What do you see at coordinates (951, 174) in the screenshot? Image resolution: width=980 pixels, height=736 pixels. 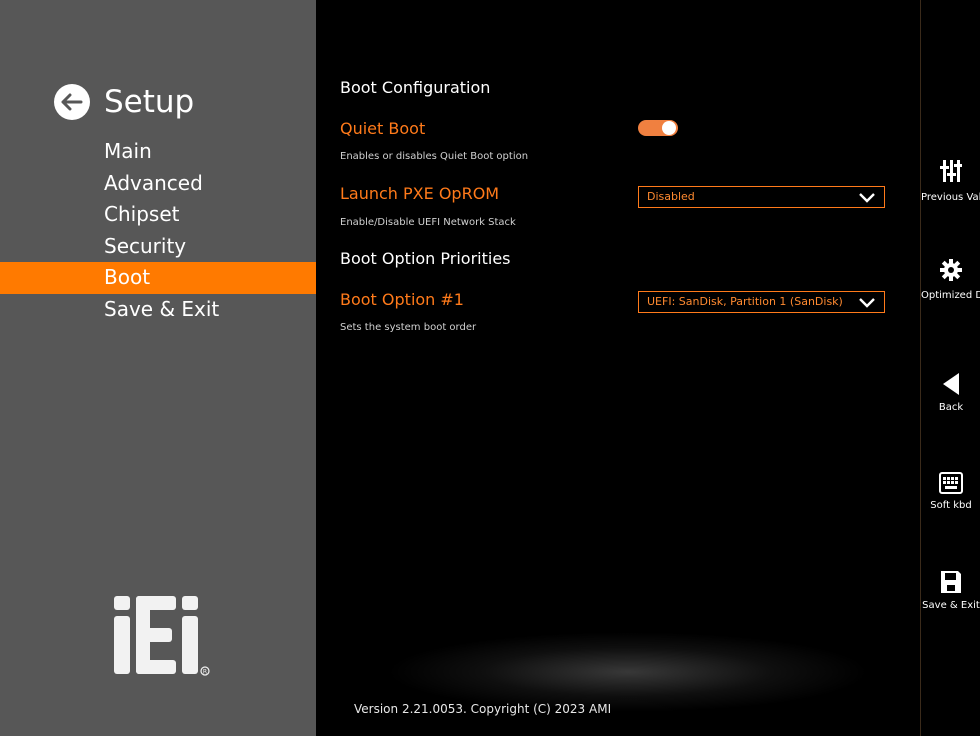 I see `sliders-icon` at bounding box center [951, 174].